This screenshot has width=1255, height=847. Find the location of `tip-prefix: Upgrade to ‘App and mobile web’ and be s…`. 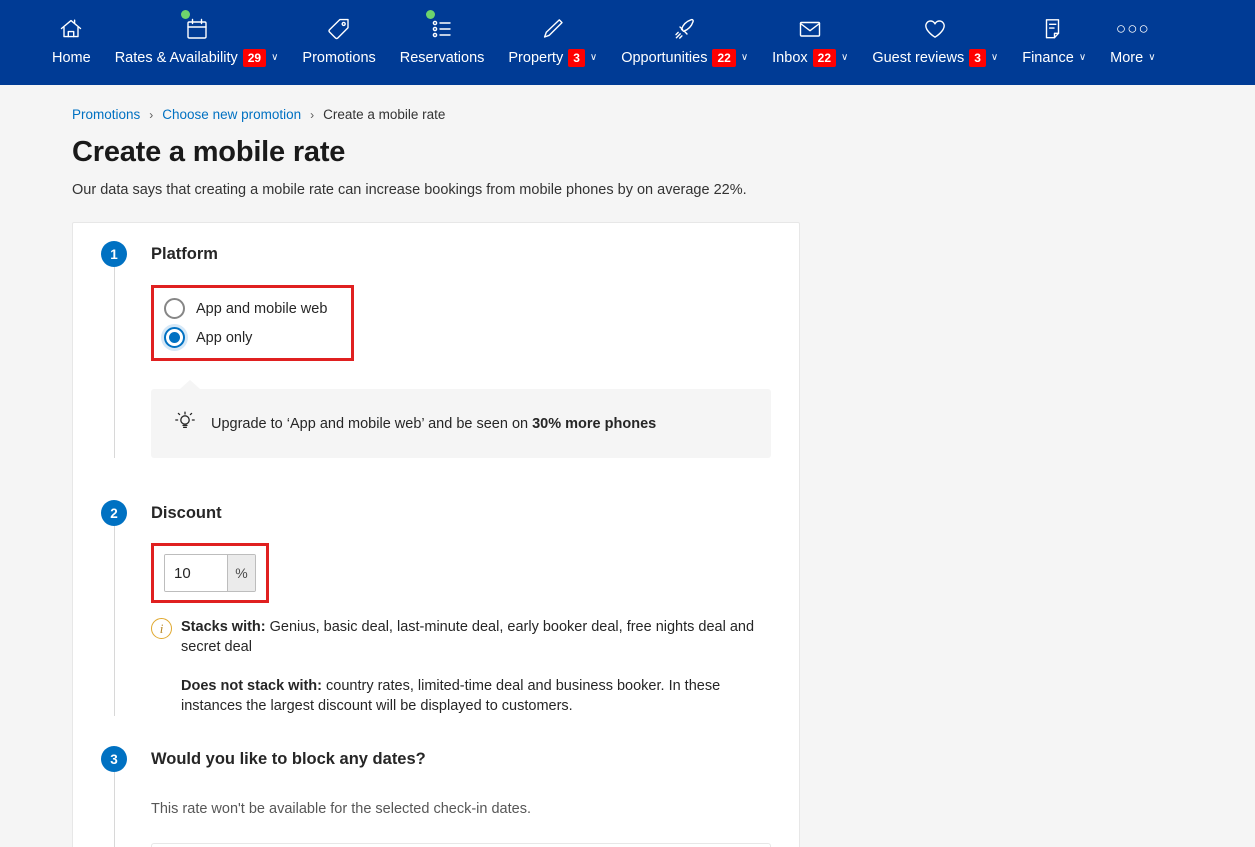

tip-prefix: Upgrade to ‘App and mobile web’ and be s… is located at coordinates (372, 423).